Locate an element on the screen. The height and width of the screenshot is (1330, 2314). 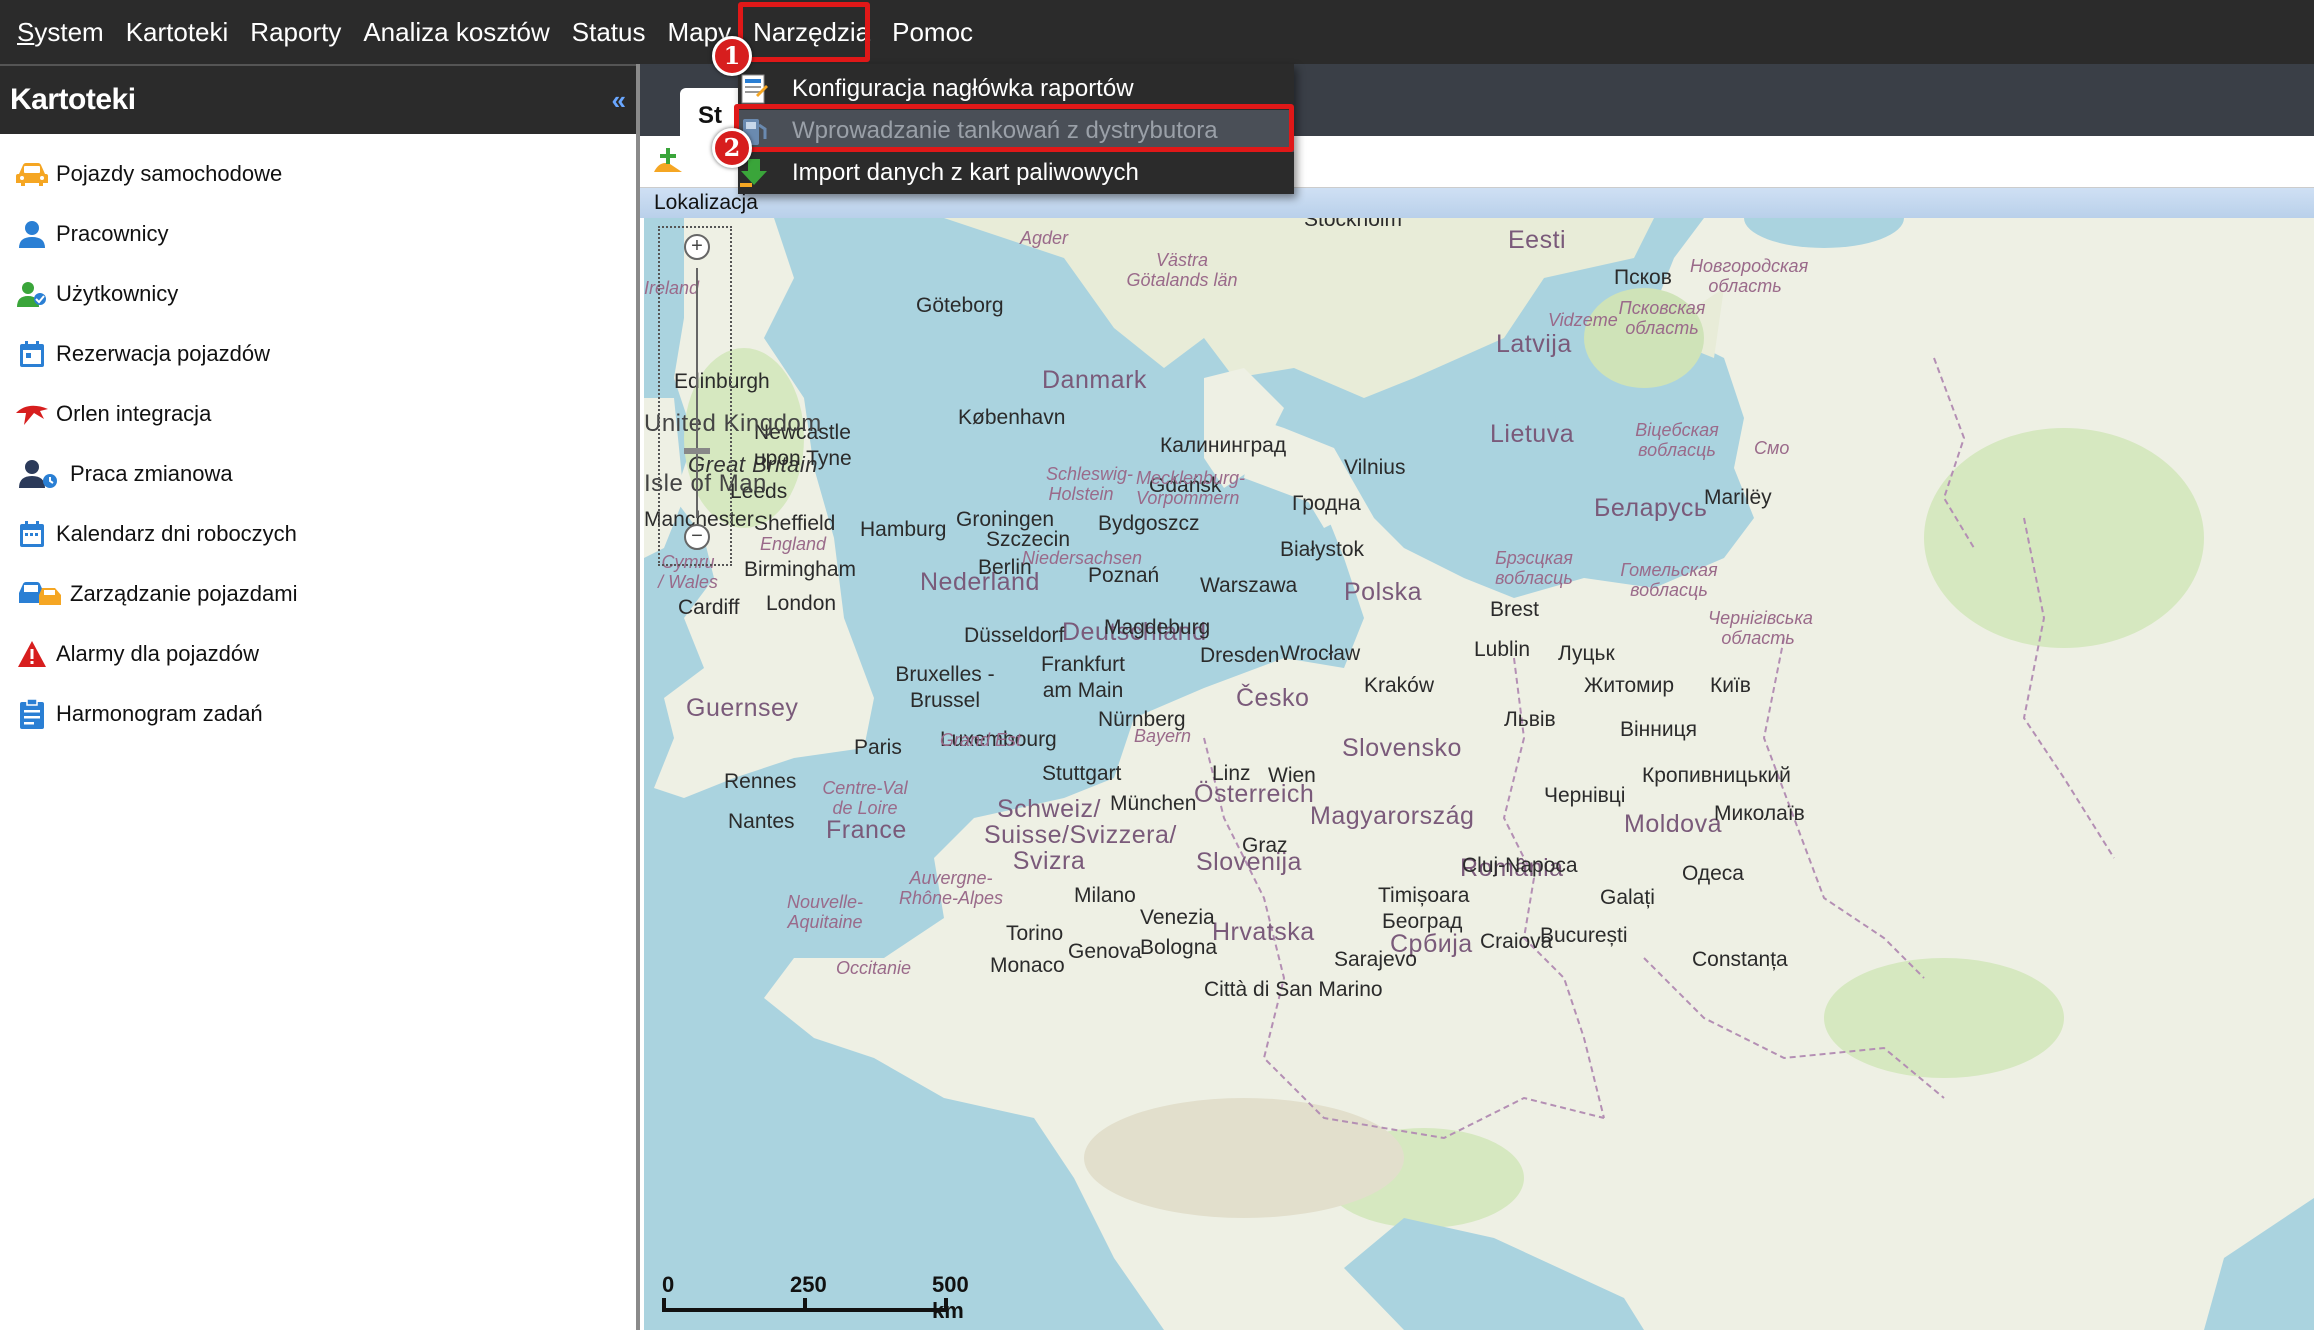
nav-item-zarzadzanie: Zarządzanie pojazdami is located at coordinates (318, 594).